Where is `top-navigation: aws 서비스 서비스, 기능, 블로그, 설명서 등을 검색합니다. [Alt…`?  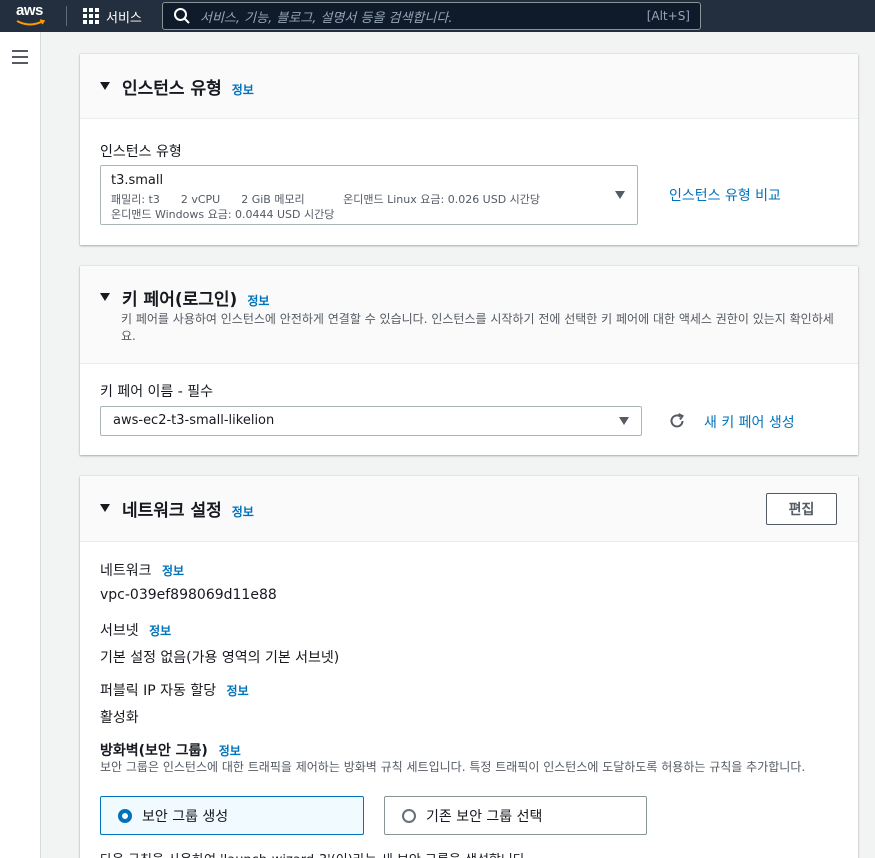 top-navigation: aws 서비스 서비스, 기능, 블로그, 설명서 등을 검색합니다. [Alt… is located at coordinates (437, 16).